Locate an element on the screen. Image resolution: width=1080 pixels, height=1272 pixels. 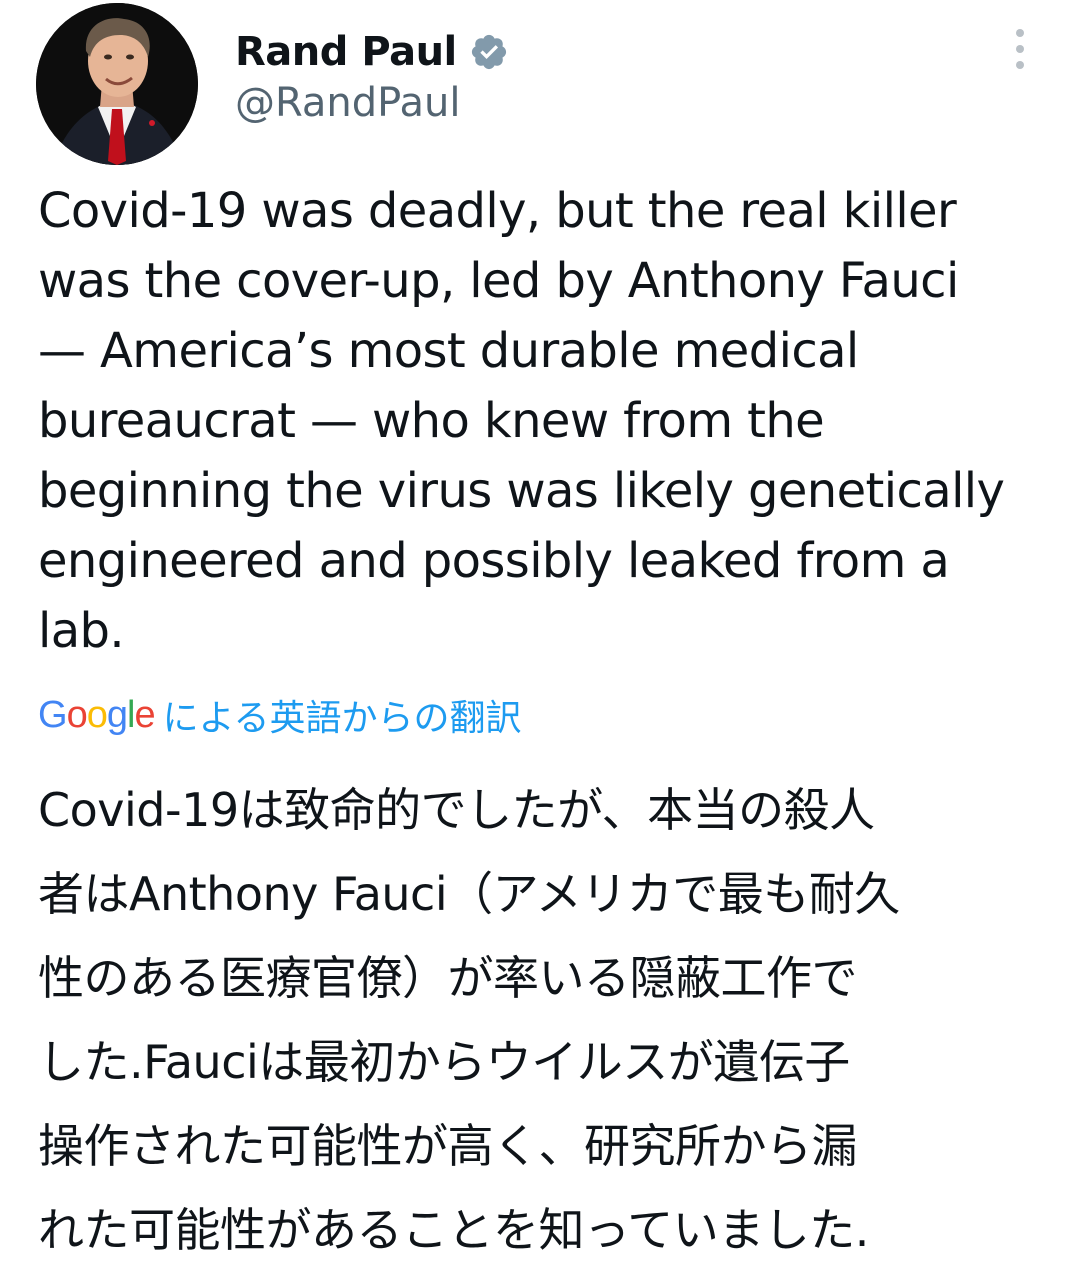
google-logo: Google is located at coordinates (97, 715).